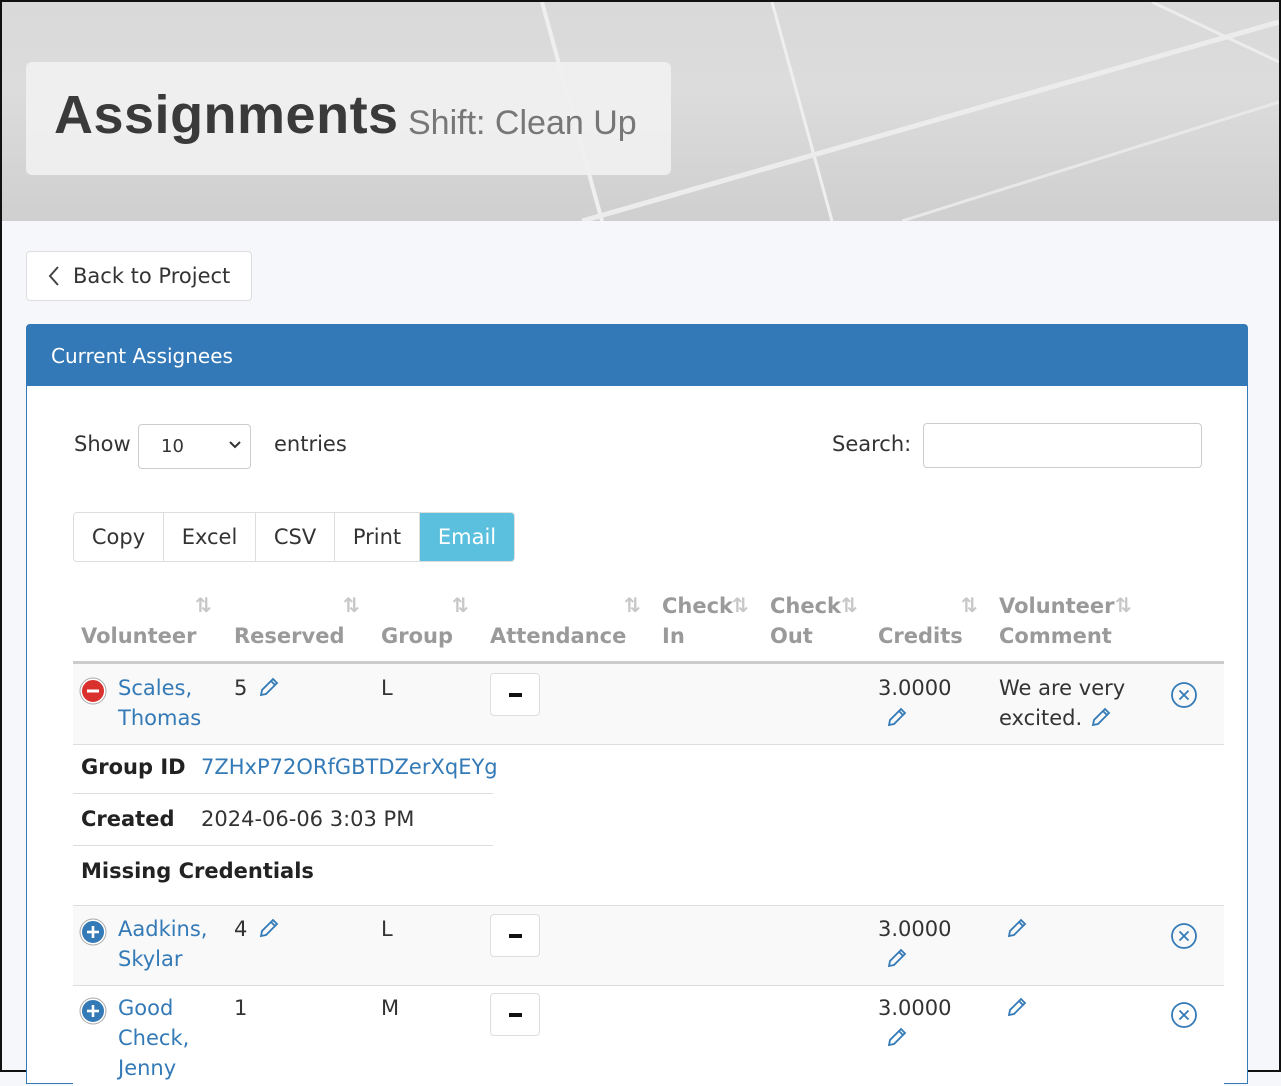 This screenshot has height=1086, width=1281. What do you see at coordinates (153, 1038) in the screenshot?
I see `volunteer-name-line2: Check,` at bounding box center [153, 1038].